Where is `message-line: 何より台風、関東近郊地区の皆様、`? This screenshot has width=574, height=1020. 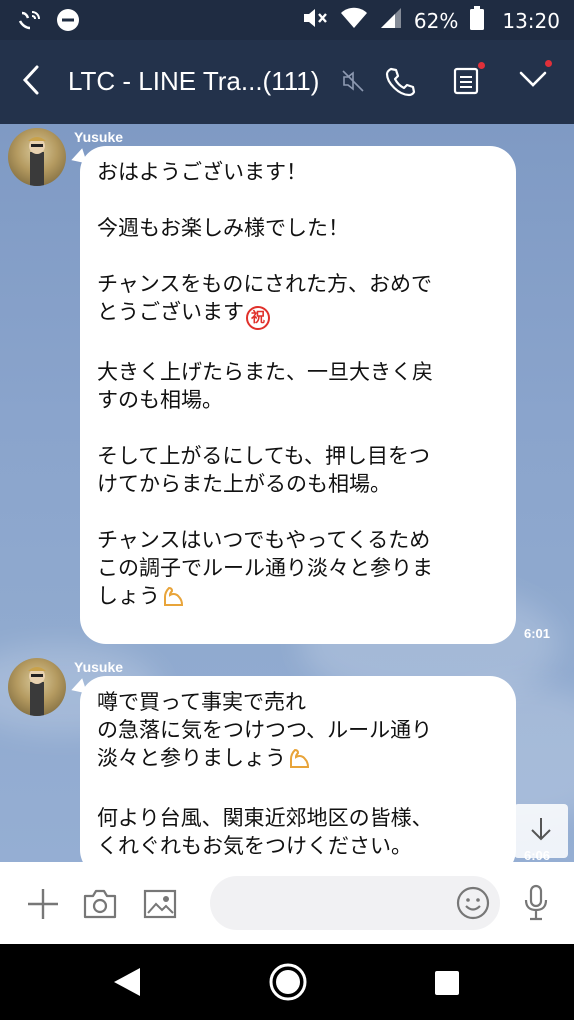
message-line: 何より台風、関東近郊地区の皆様、 is located at coordinates (265, 818).